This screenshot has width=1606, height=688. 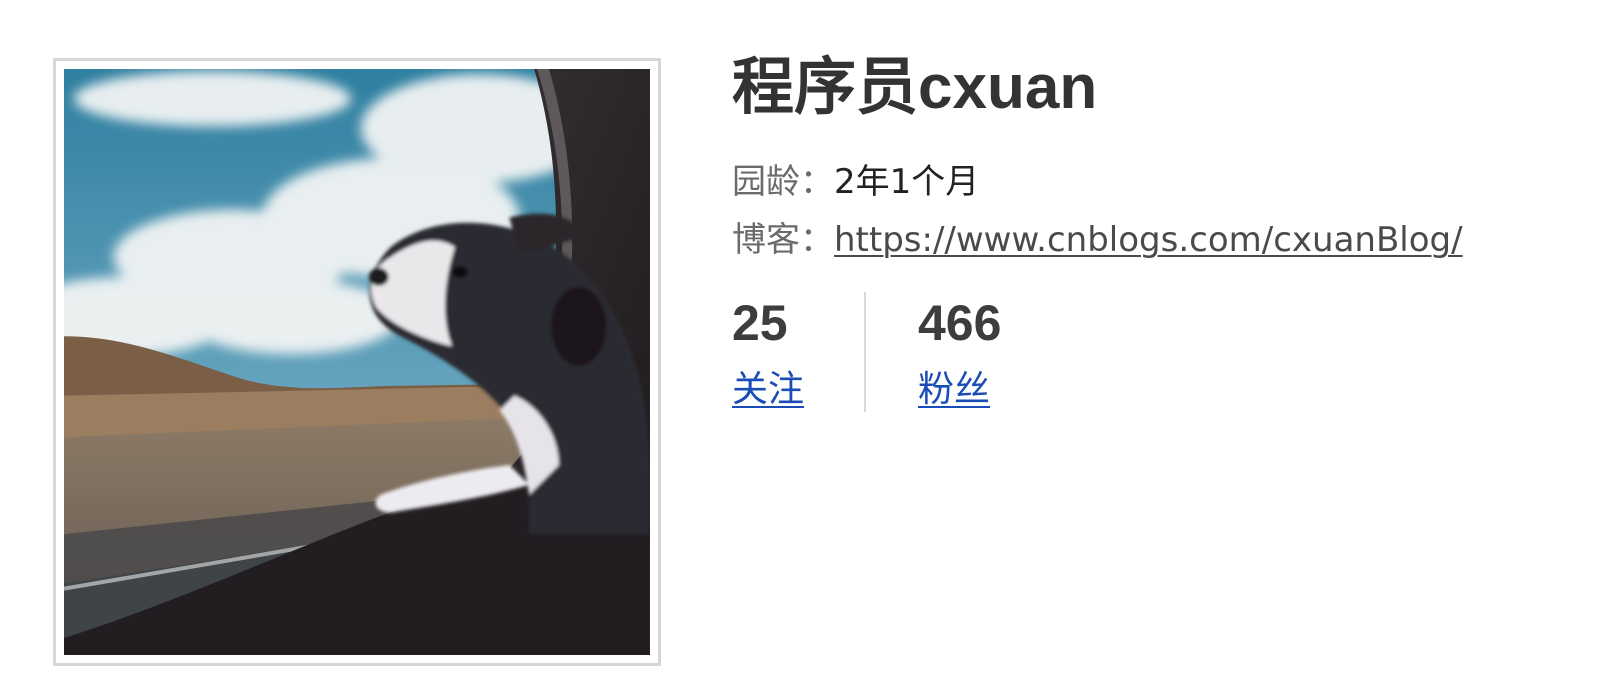 I want to click on following-link: 关注, so click(x=798, y=390).